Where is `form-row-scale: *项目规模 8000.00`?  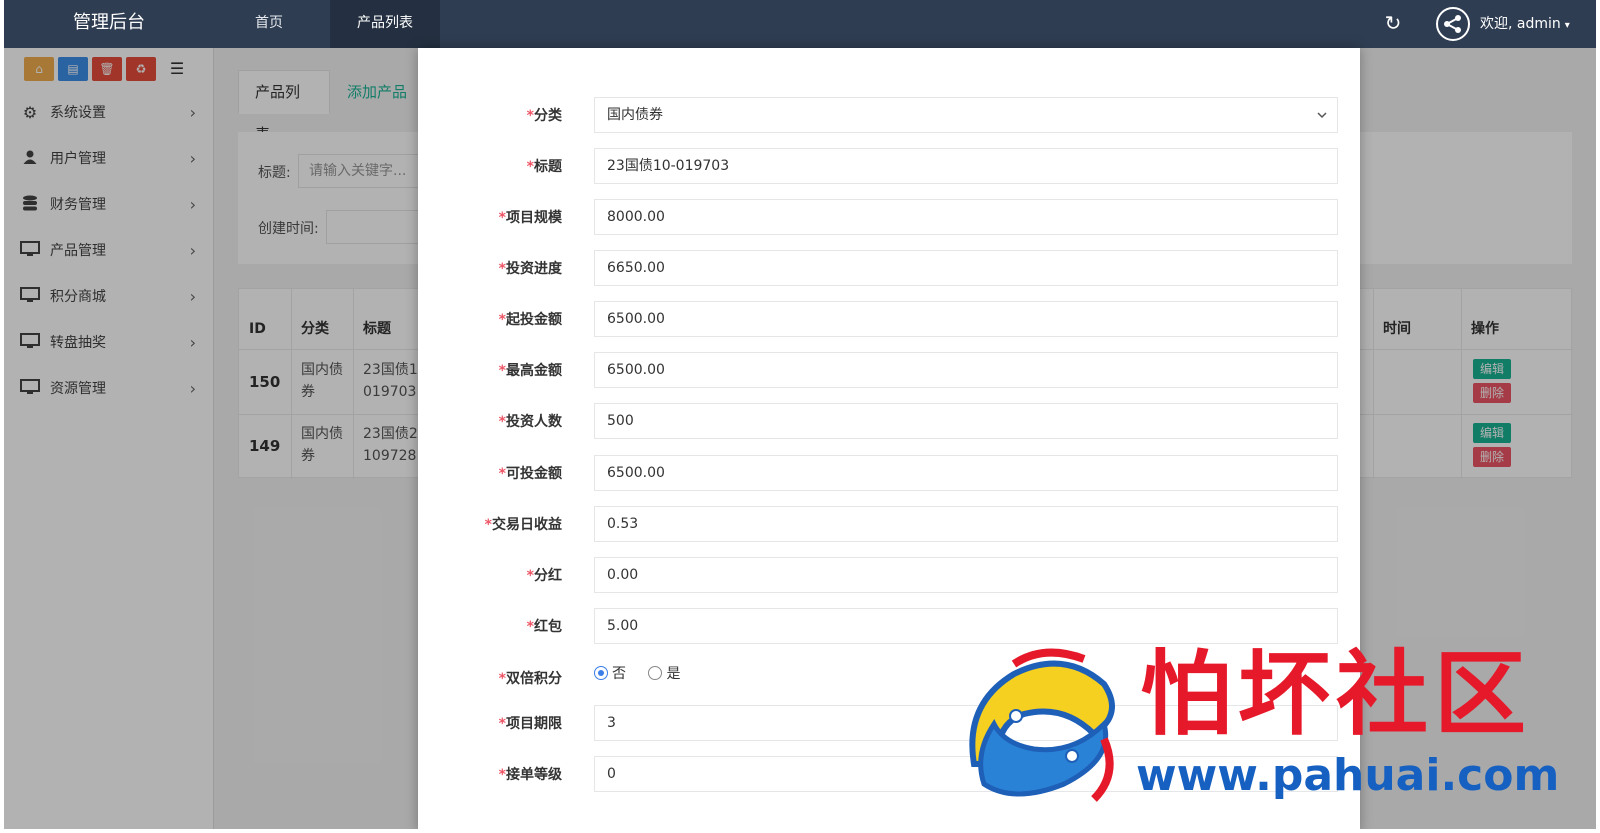 form-row-scale: *项目规模 8000.00 is located at coordinates (889, 218).